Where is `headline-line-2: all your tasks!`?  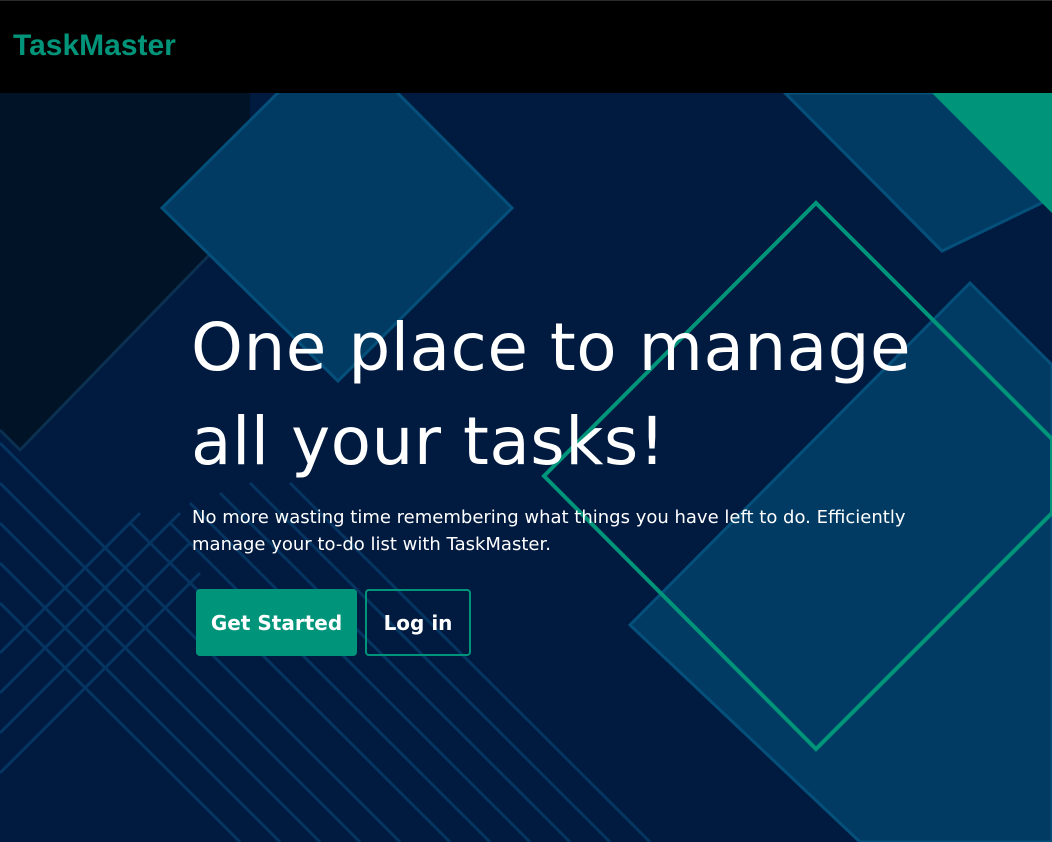
headline-line-2: all your tasks! is located at coordinates (428, 441).